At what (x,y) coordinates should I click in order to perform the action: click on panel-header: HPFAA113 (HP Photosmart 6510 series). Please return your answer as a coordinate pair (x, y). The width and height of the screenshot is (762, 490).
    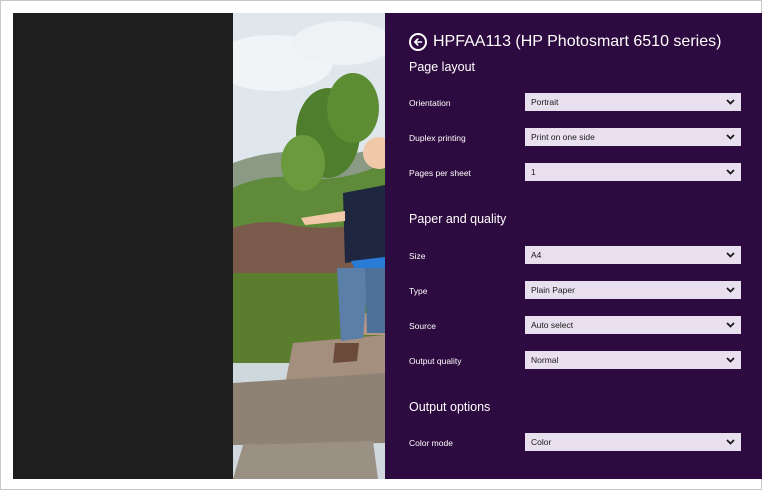
    Looking at the image, I should click on (565, 42).